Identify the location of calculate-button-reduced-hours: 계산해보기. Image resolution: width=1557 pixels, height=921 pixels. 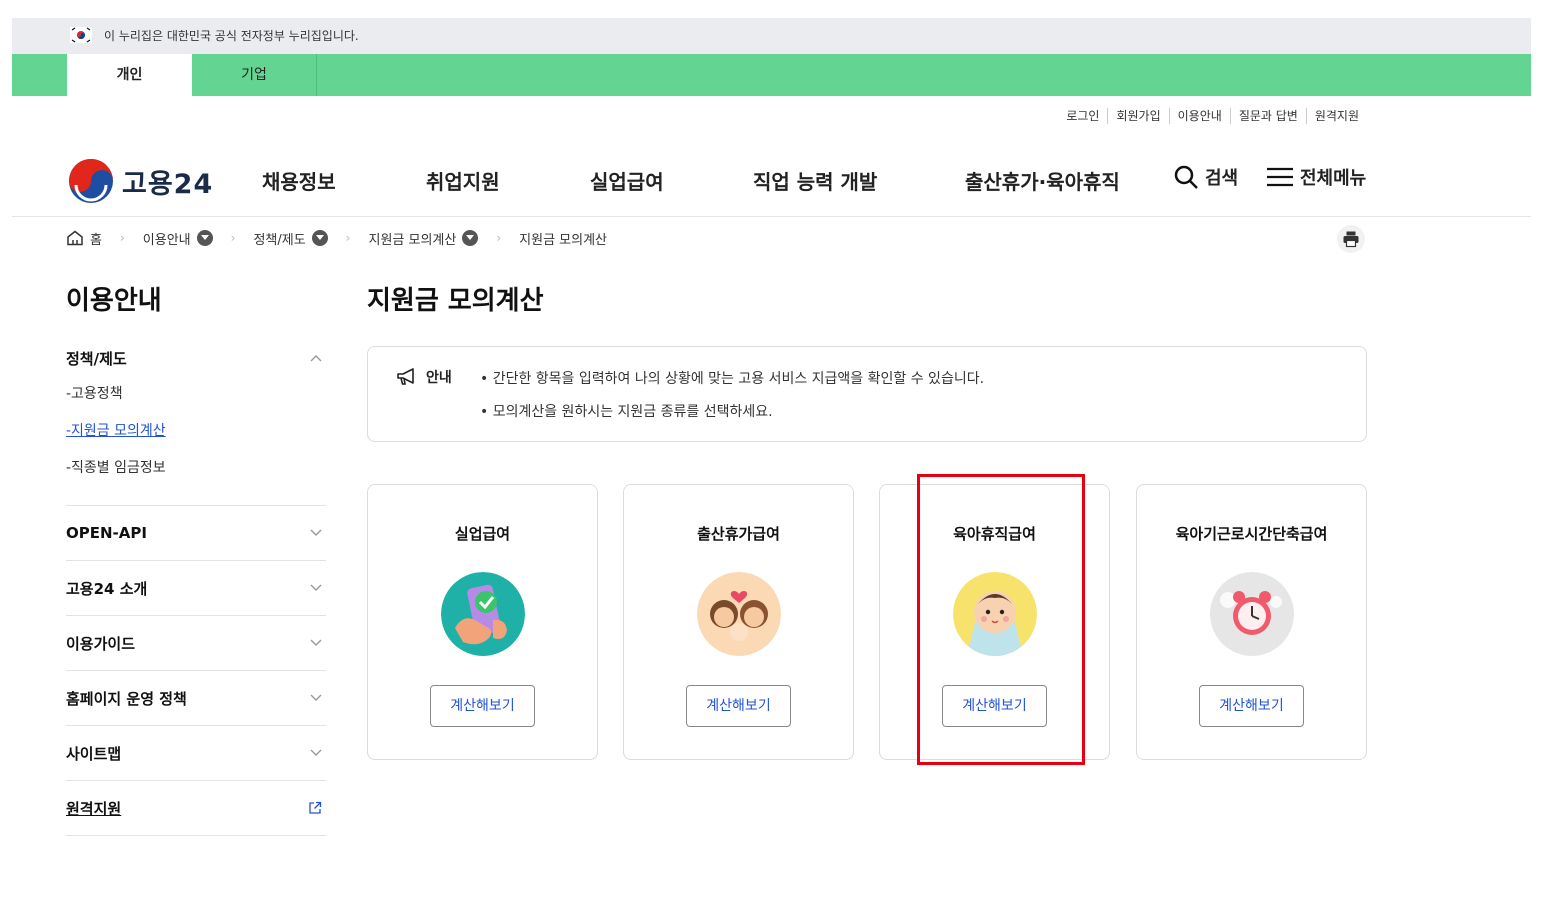
(1251, 706).